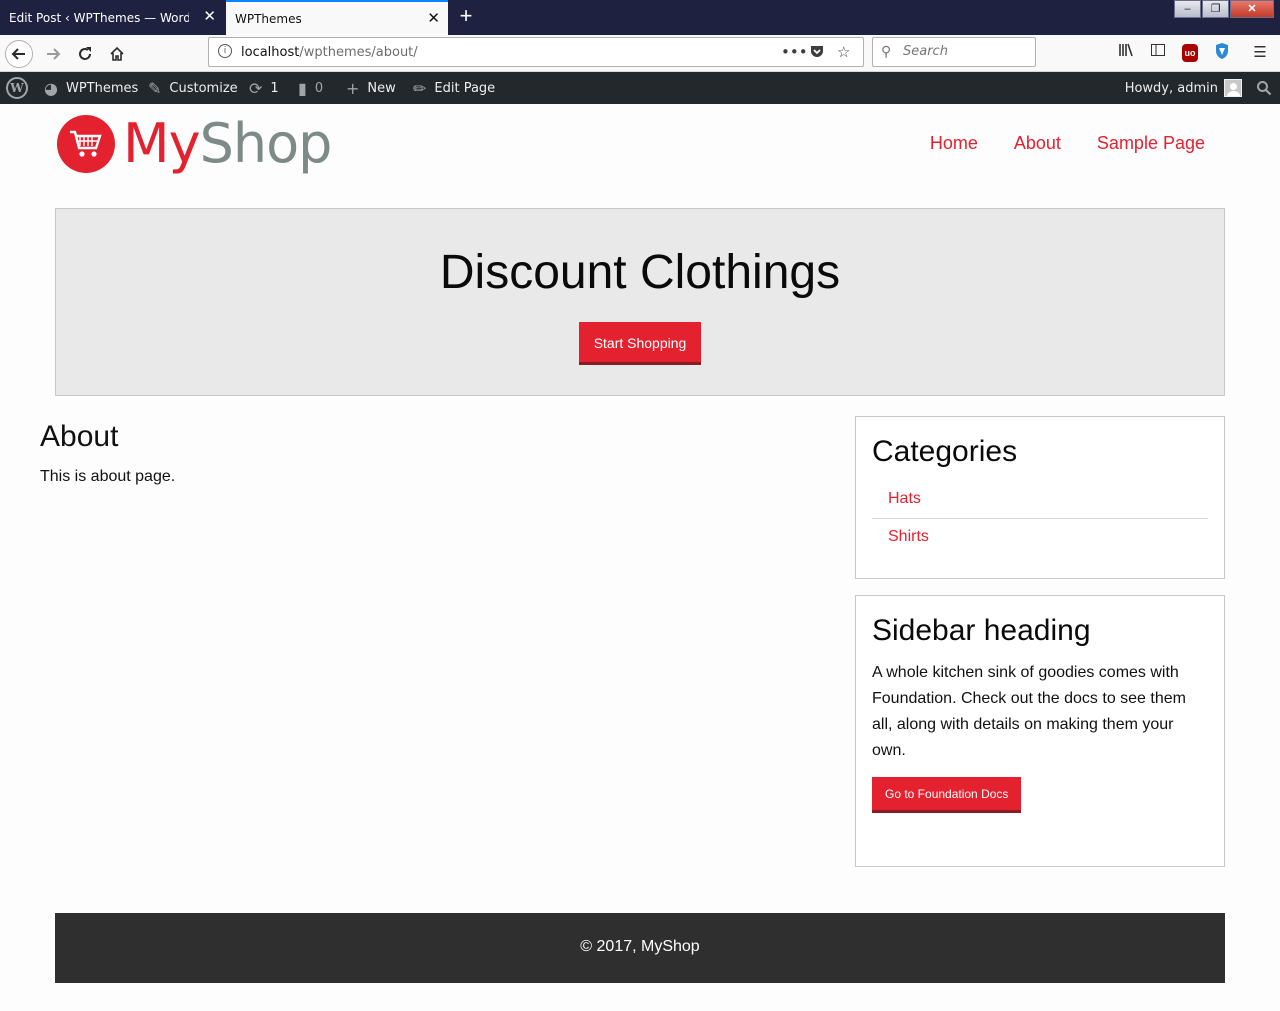 The height and width of the screenshot is (1011, 1280). Describe the element at coordinates (1037, 143) in the screenshot. I see `menu-item-about: About` at that location.